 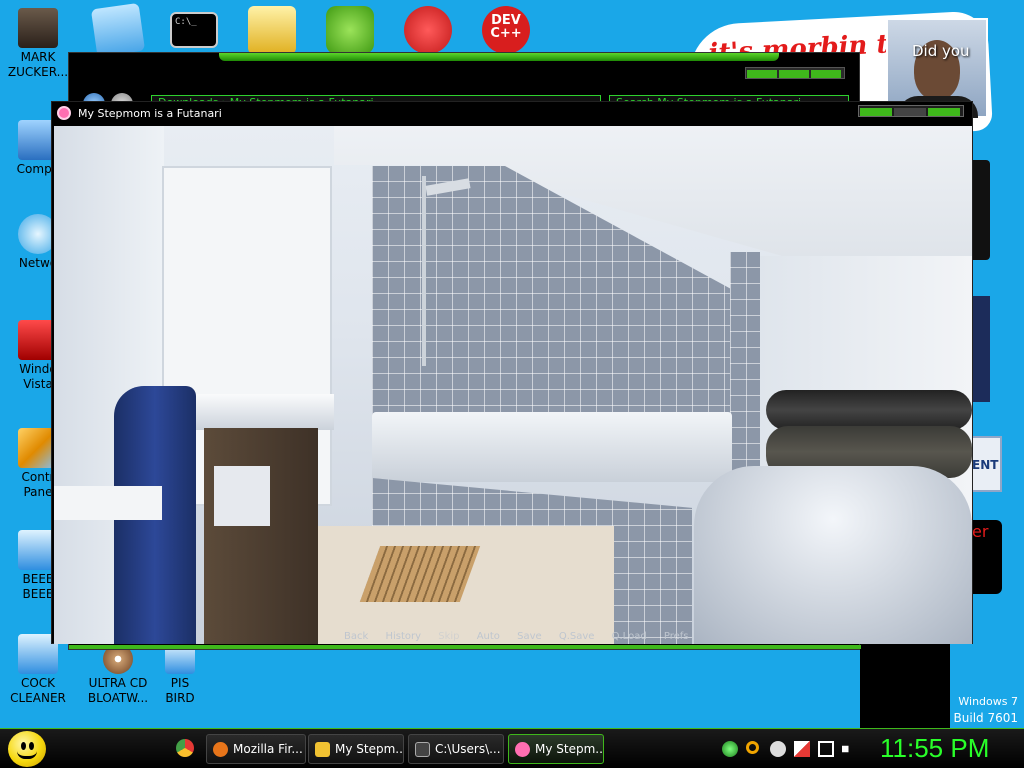 I want to click on dev-cpp-icon: DEV C++, so click(x=506, y=30).